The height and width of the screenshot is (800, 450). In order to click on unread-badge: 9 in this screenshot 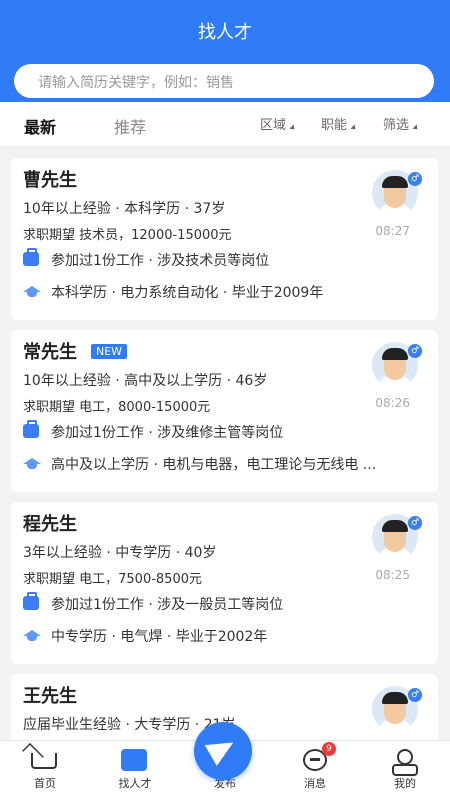, I will do `click(329, 749)`.